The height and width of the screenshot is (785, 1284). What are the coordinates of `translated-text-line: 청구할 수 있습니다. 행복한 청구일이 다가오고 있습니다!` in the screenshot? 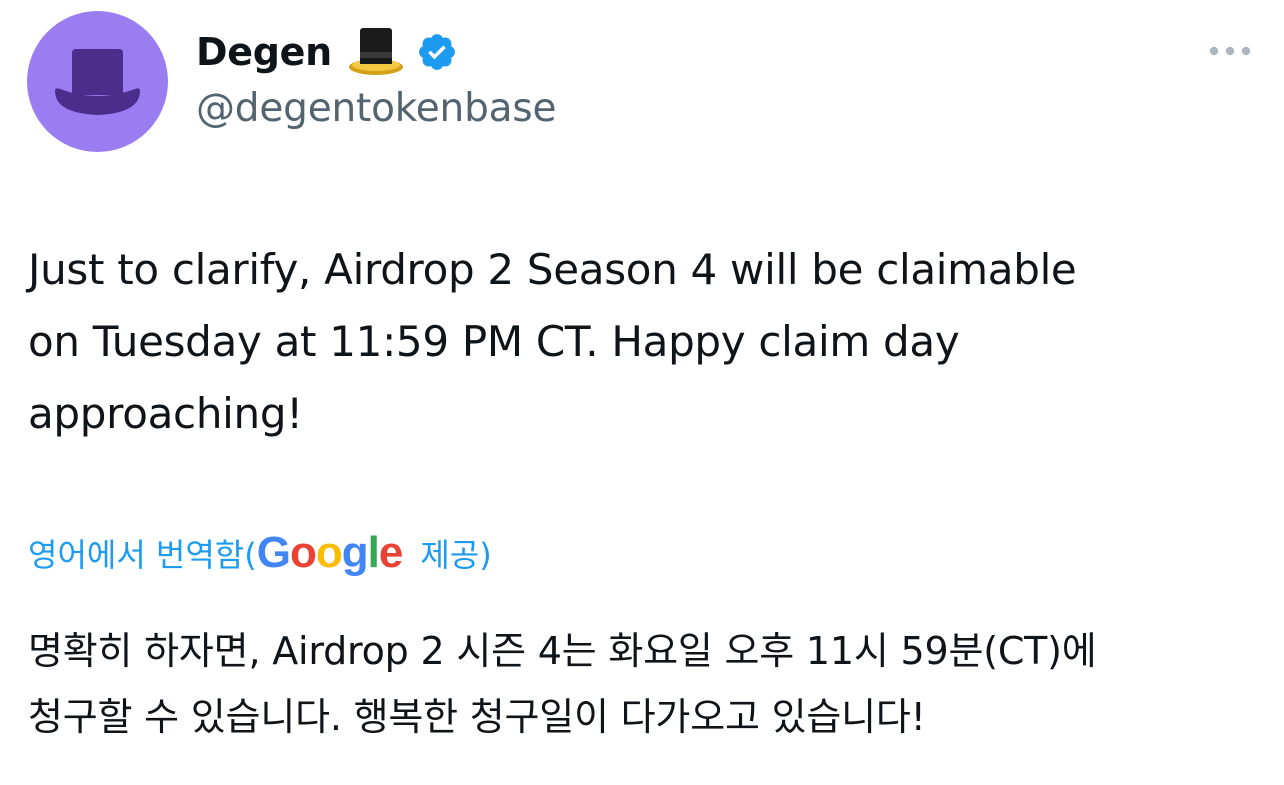 It's located at (477, 717).